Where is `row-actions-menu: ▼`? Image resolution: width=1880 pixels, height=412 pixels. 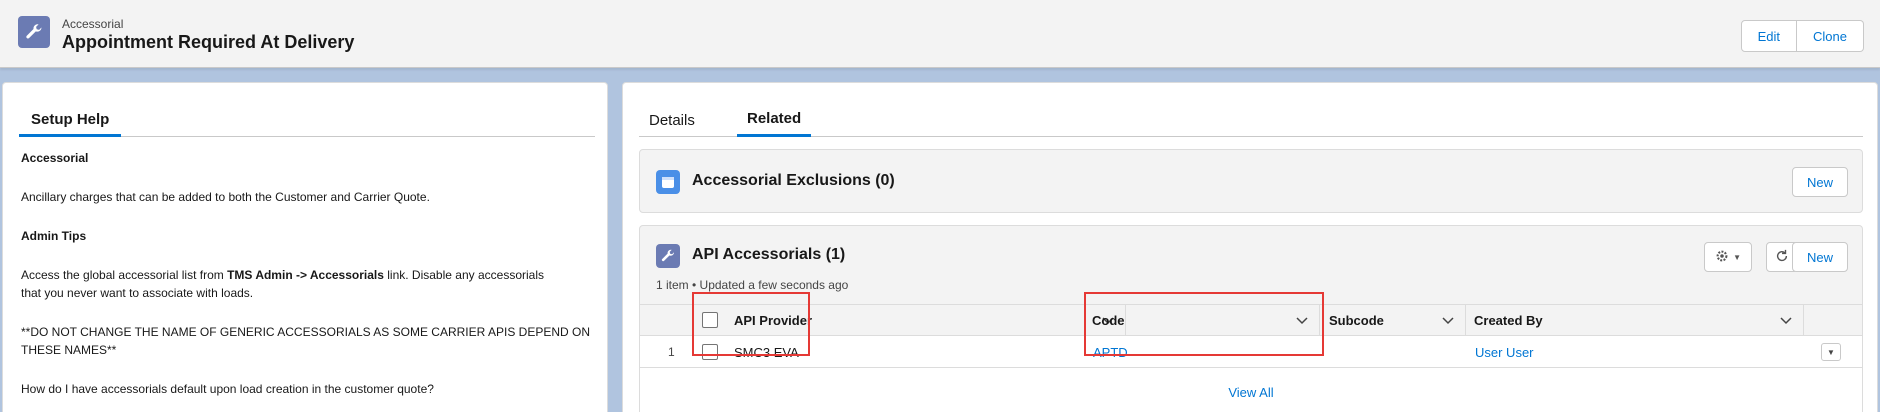
row-actions-menu: ▼ is located at coordinates (1831, 352).